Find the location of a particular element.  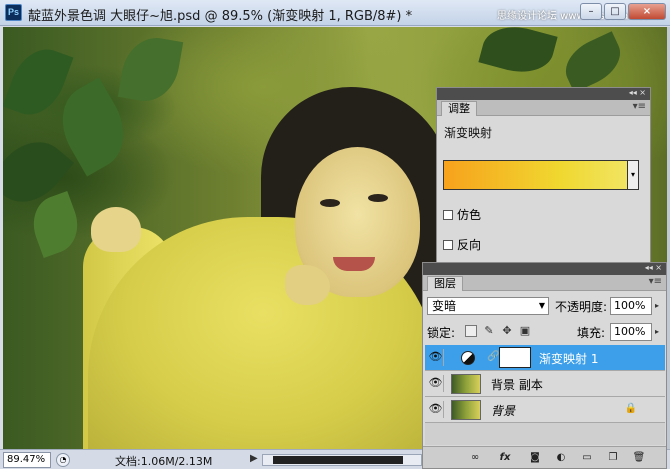

adjustment-layer-icon is located at coordinates (468, 358).